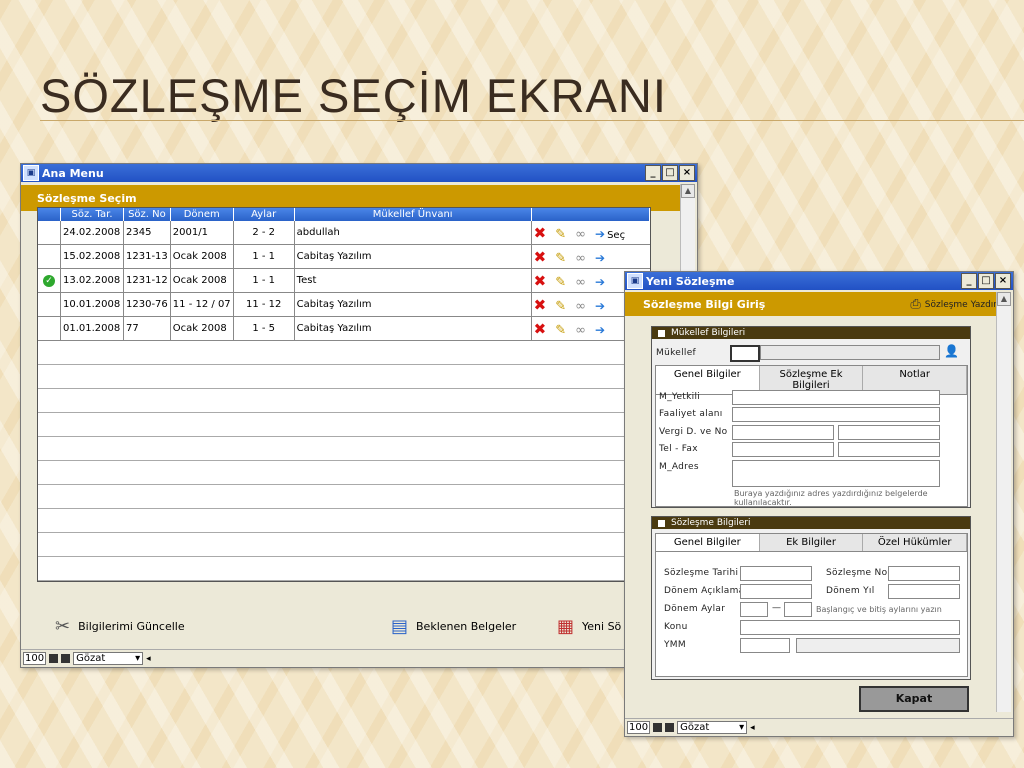  What do you see at coordinates (878, 645) in the screenshot?
I see `ymm-name-input` at bounding box center [878, 645].